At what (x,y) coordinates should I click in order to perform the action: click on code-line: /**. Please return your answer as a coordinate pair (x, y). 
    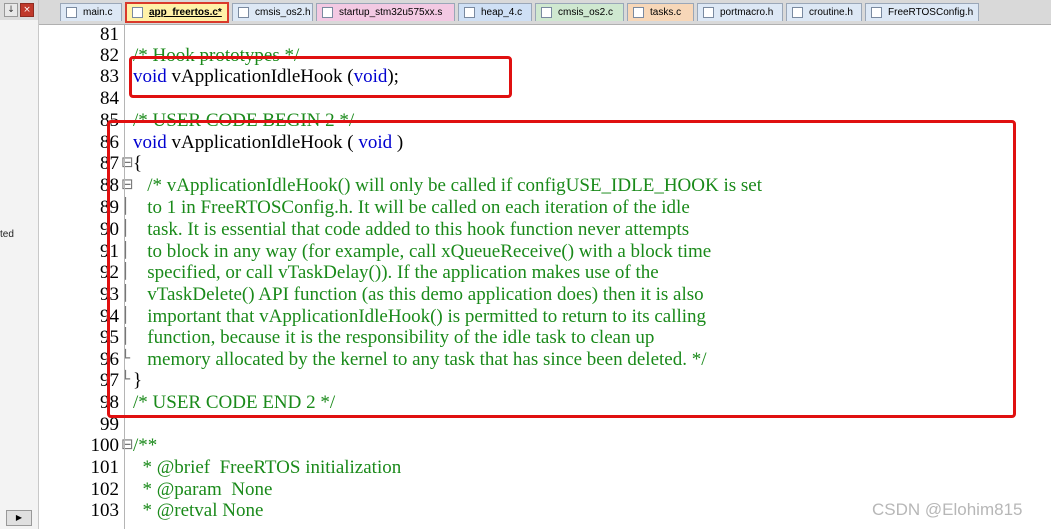
    Looking at the image, I should click on (145, 446).